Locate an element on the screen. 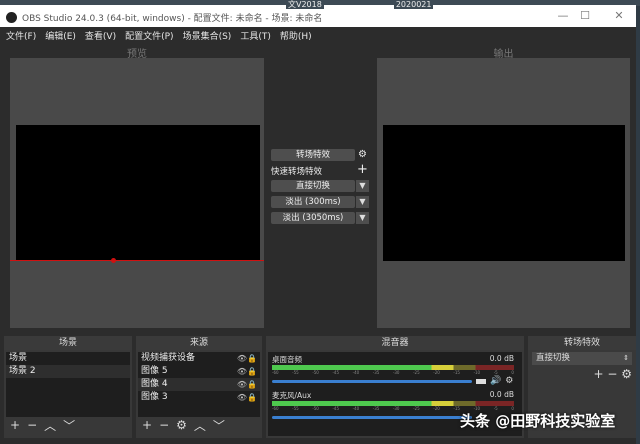 The image size is (640, 444). sources-dock: 来源 视频捕获设备 👁🔒 图像 5 👁🔒 图像 4 👁🔒 图像 3 👁🔒 + − ⚙ ︿ ﹀ is located at coordinates (199, 387).